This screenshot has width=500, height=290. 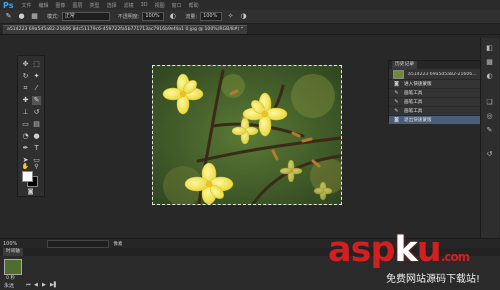 What do you see at coordinates (112, 5) in the screenshot?
I see `menu-select: 选择` at bounding box center [112, 5].